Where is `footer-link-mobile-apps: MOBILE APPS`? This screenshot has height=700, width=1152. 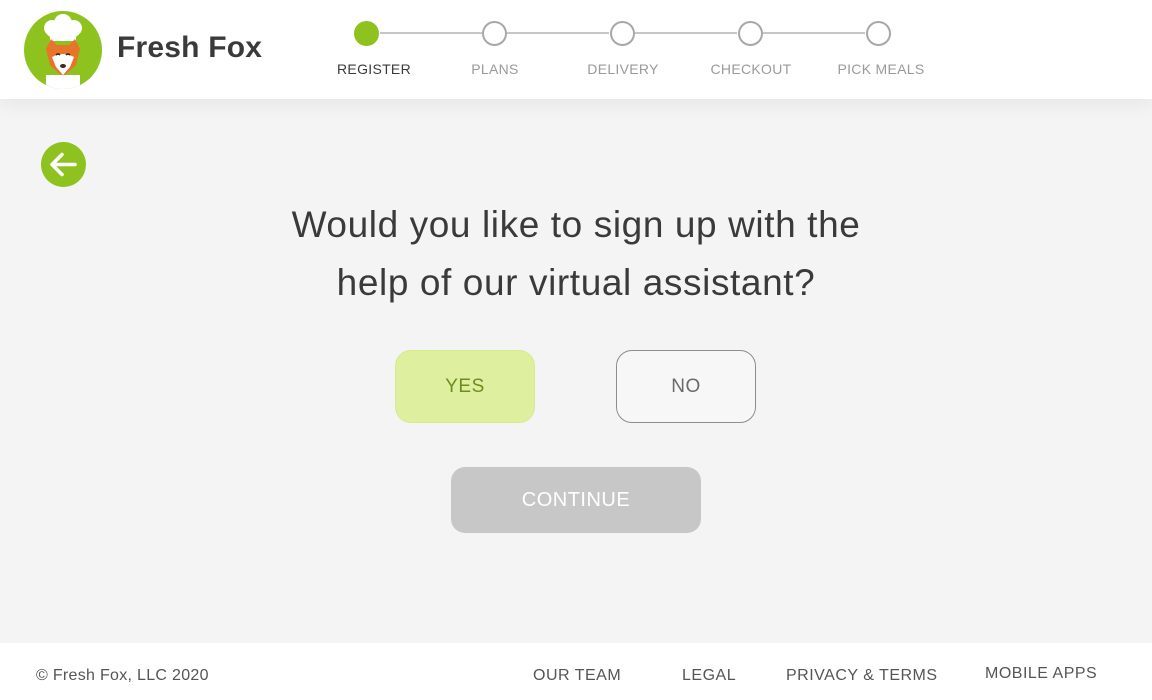 footer-link-mobile-apps: MOBILE APPS is located at coordinates (1041, 674).